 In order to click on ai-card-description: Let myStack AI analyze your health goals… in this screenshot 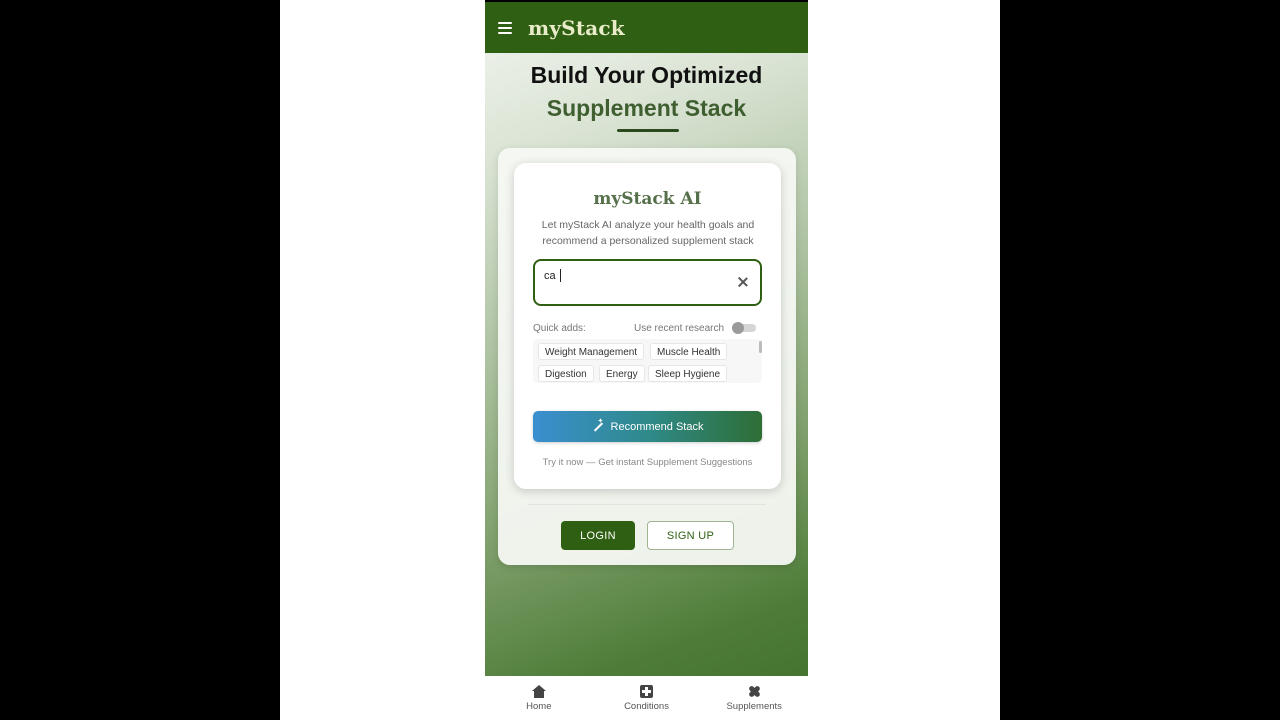, I will do `click(648, 233)`.